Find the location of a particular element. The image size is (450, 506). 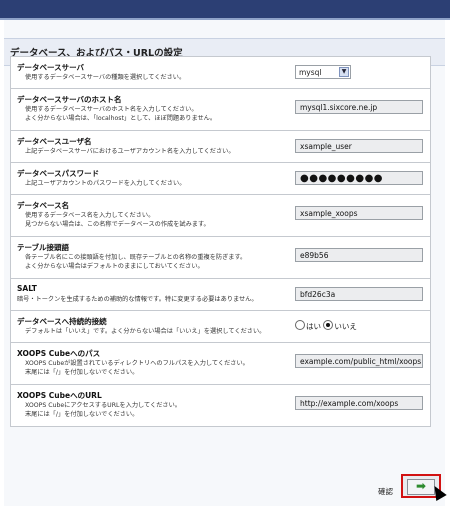

field-label: データベースサーバのホスト名 is located at coordinates (69, 99).